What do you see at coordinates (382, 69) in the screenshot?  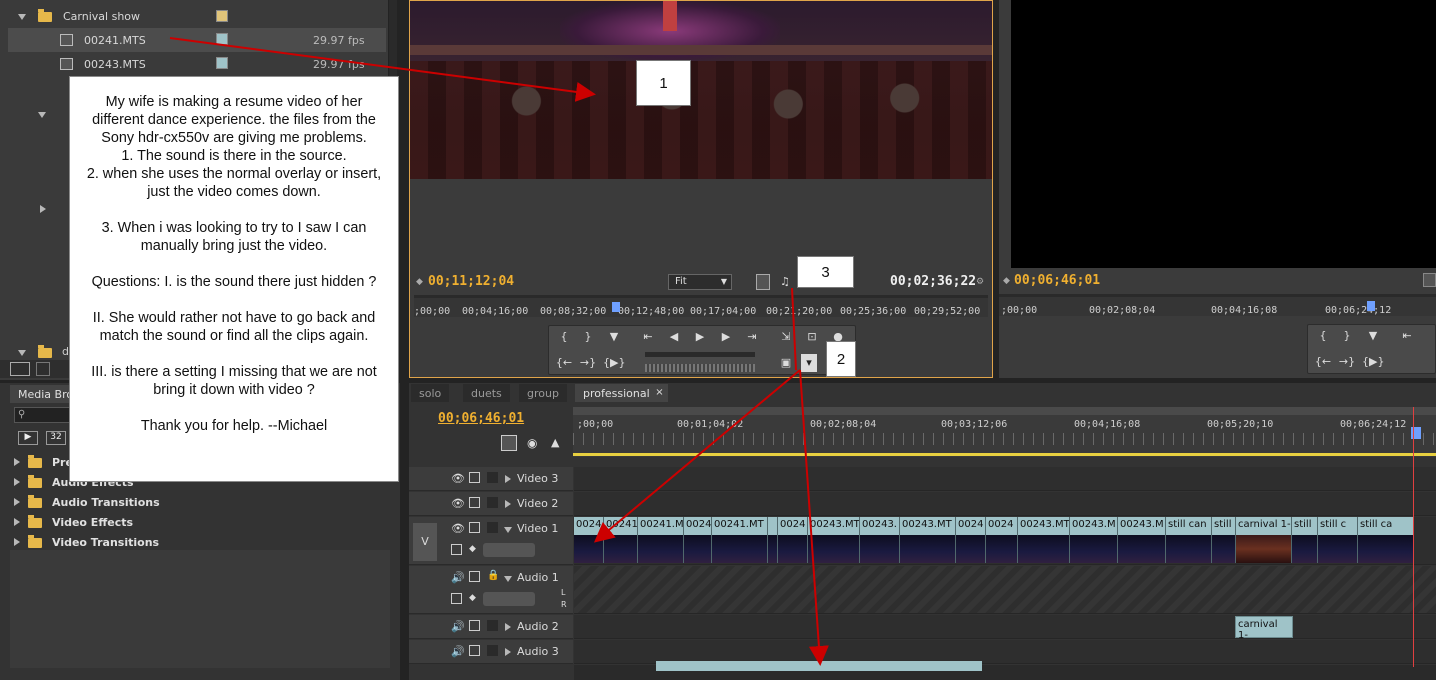 I see `arrow-to-source-video` at bounding box center [382, 69].